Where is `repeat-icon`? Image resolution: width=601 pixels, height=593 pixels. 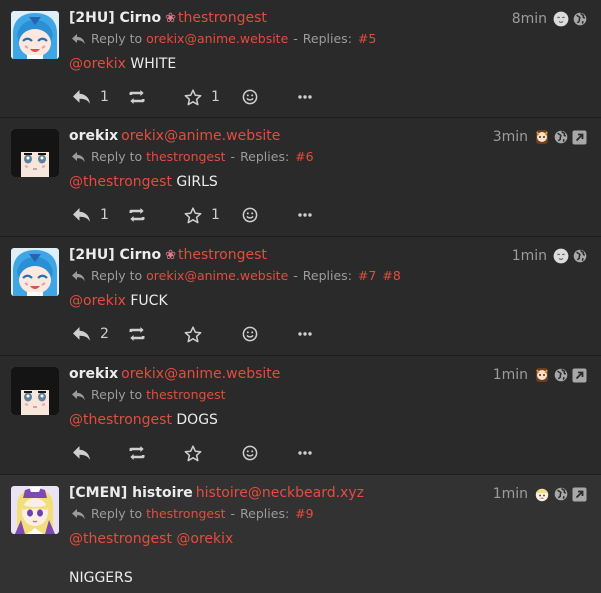 repeat-icon is located at coordinates (137, 453).